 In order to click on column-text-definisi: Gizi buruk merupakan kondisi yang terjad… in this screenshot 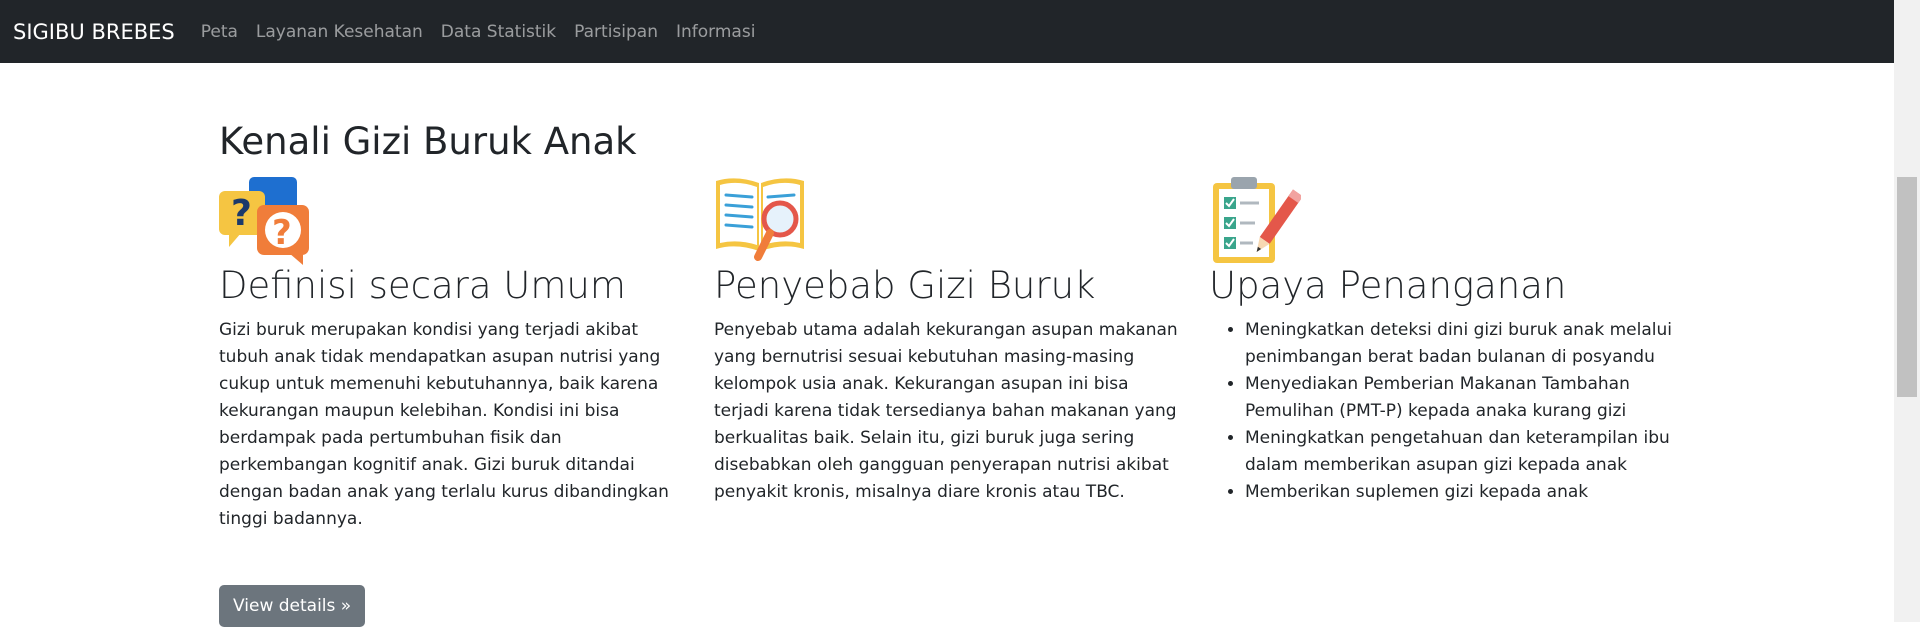, I will do `click(444, 424)`.